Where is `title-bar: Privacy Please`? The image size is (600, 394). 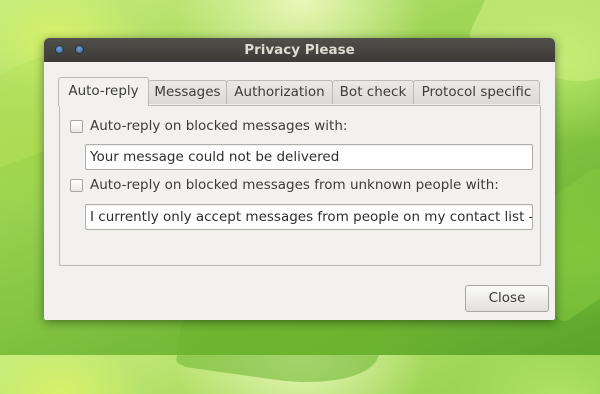
title-bar: Privacy Please is located at coordinates (299, 50).